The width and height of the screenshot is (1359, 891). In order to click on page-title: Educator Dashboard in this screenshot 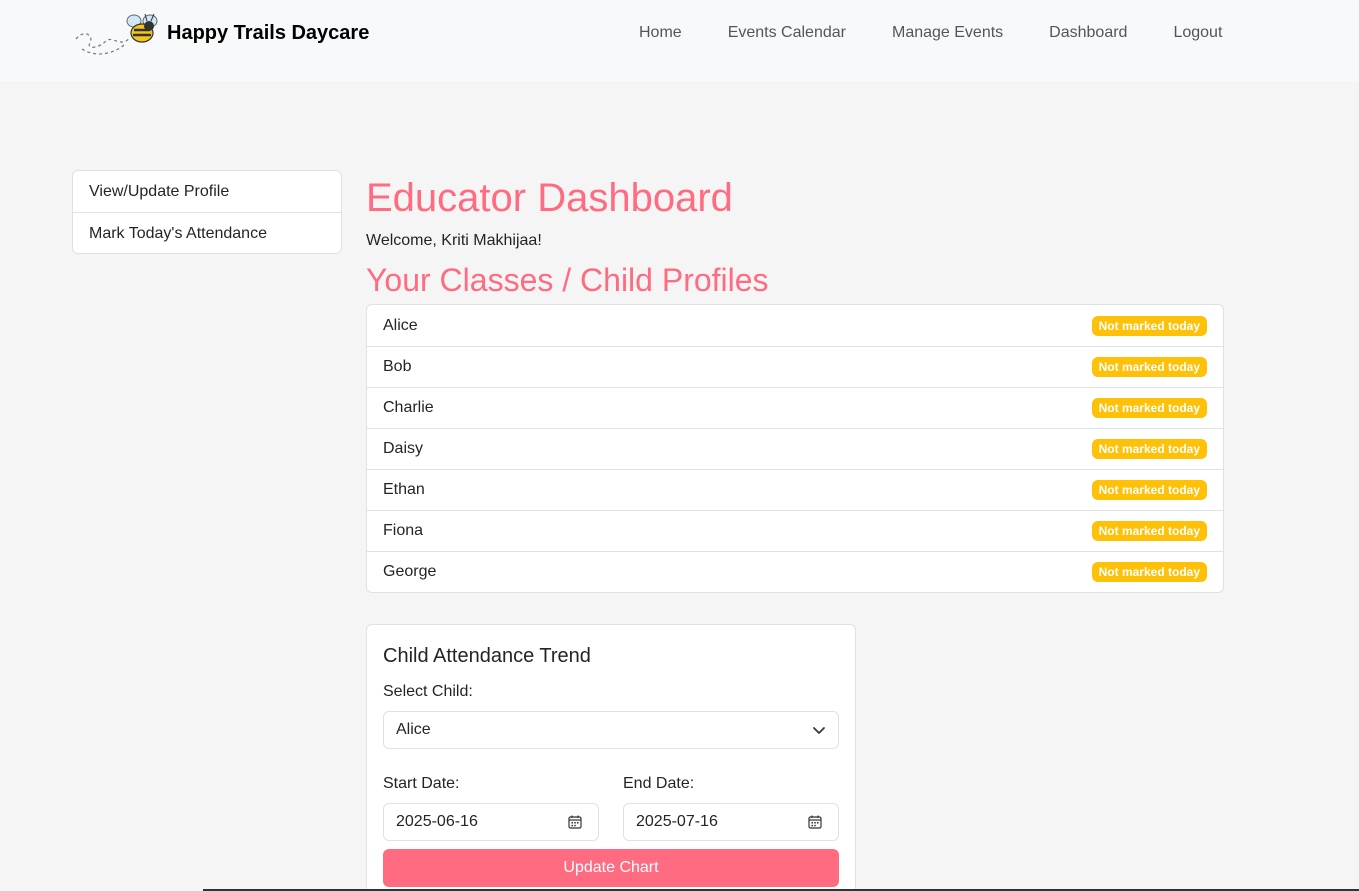, I will do `click(549, 198)`.